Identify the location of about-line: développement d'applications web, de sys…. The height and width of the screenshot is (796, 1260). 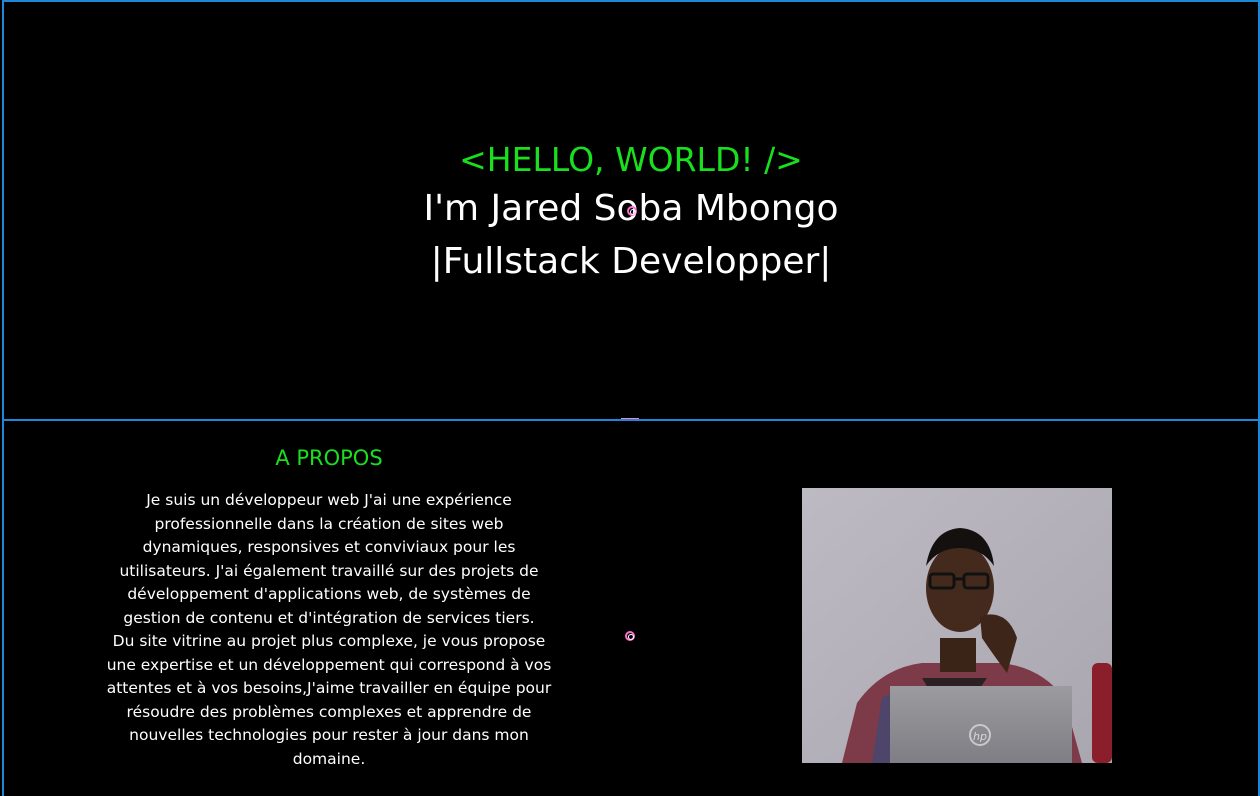
(329, 594).